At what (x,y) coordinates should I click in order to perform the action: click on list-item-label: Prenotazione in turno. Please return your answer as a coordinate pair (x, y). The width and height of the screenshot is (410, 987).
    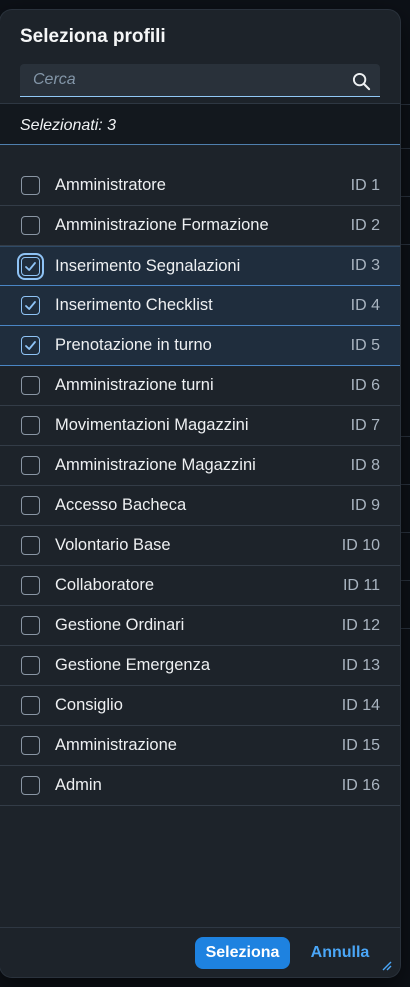
    Looking at the image, I should click on (133, 345).